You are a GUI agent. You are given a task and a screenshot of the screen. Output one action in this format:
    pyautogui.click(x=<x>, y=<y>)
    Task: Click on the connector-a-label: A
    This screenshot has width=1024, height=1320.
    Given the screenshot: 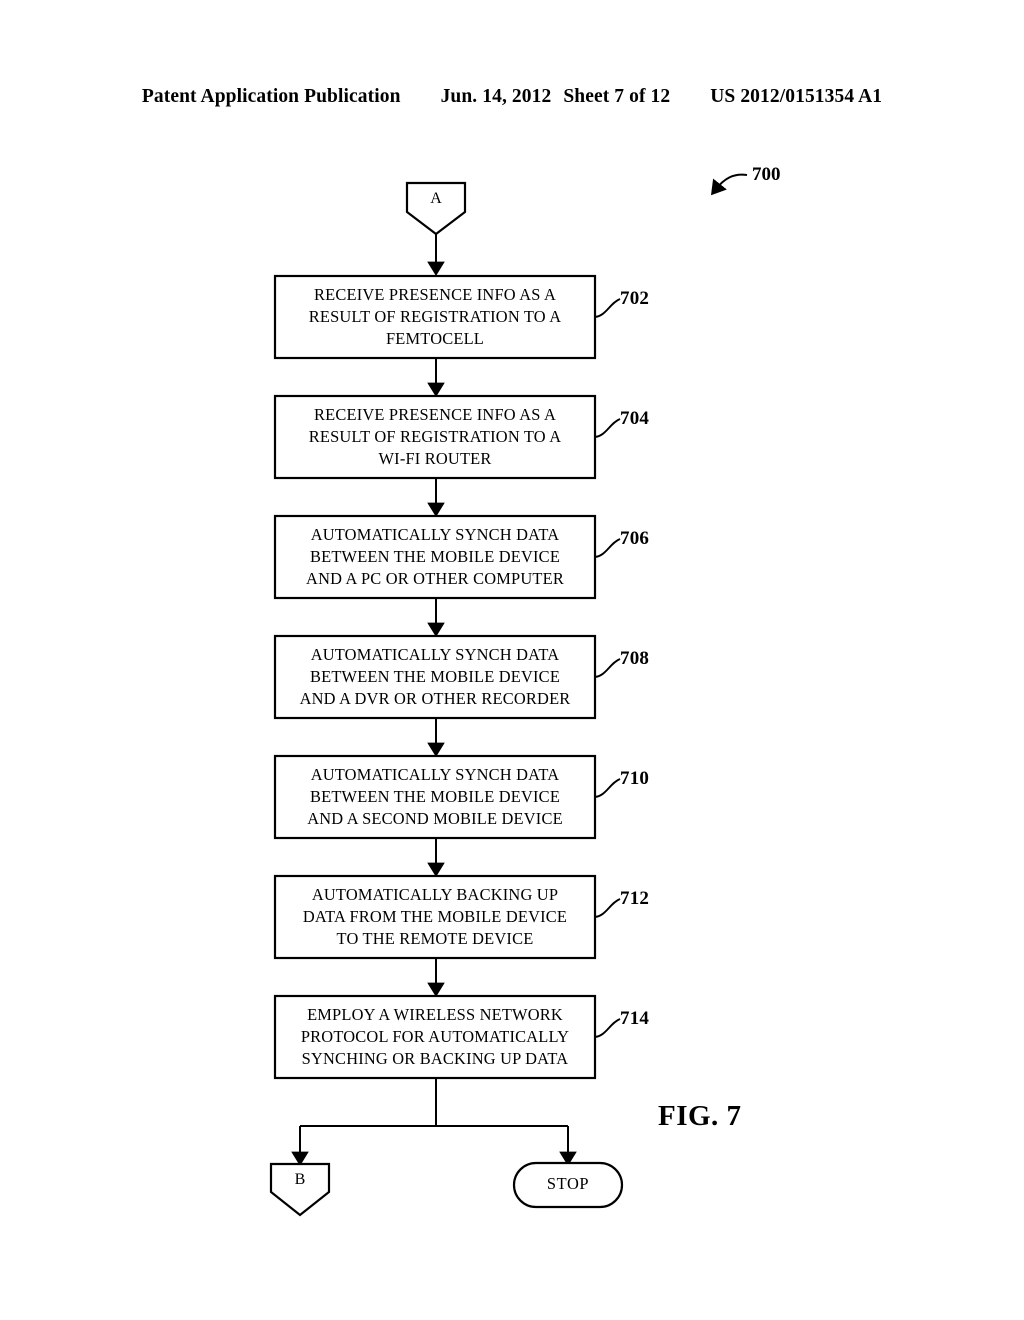 What is the action you would take?
    pyautogui.click(x=436, y=198)
    